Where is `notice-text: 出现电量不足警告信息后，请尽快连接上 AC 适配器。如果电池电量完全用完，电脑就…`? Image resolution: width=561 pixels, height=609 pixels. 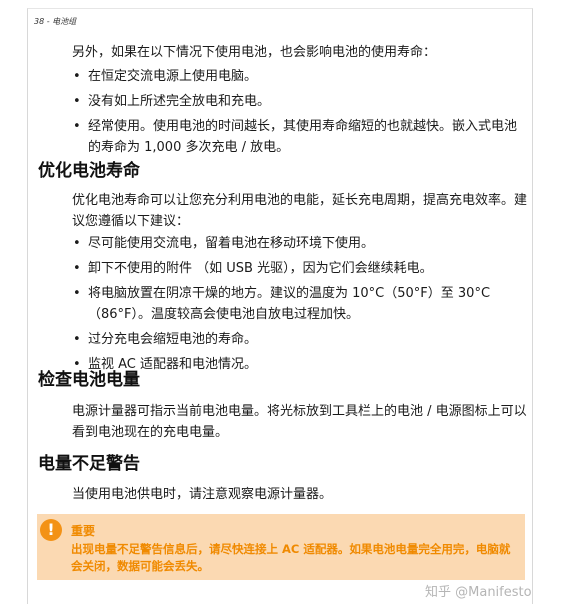 notice-text: 出现电量不足警告信息后，请尽快连接上 AC 适配器。如果电池电量完全用完，电脑就… is located at coordinates (291, 557).